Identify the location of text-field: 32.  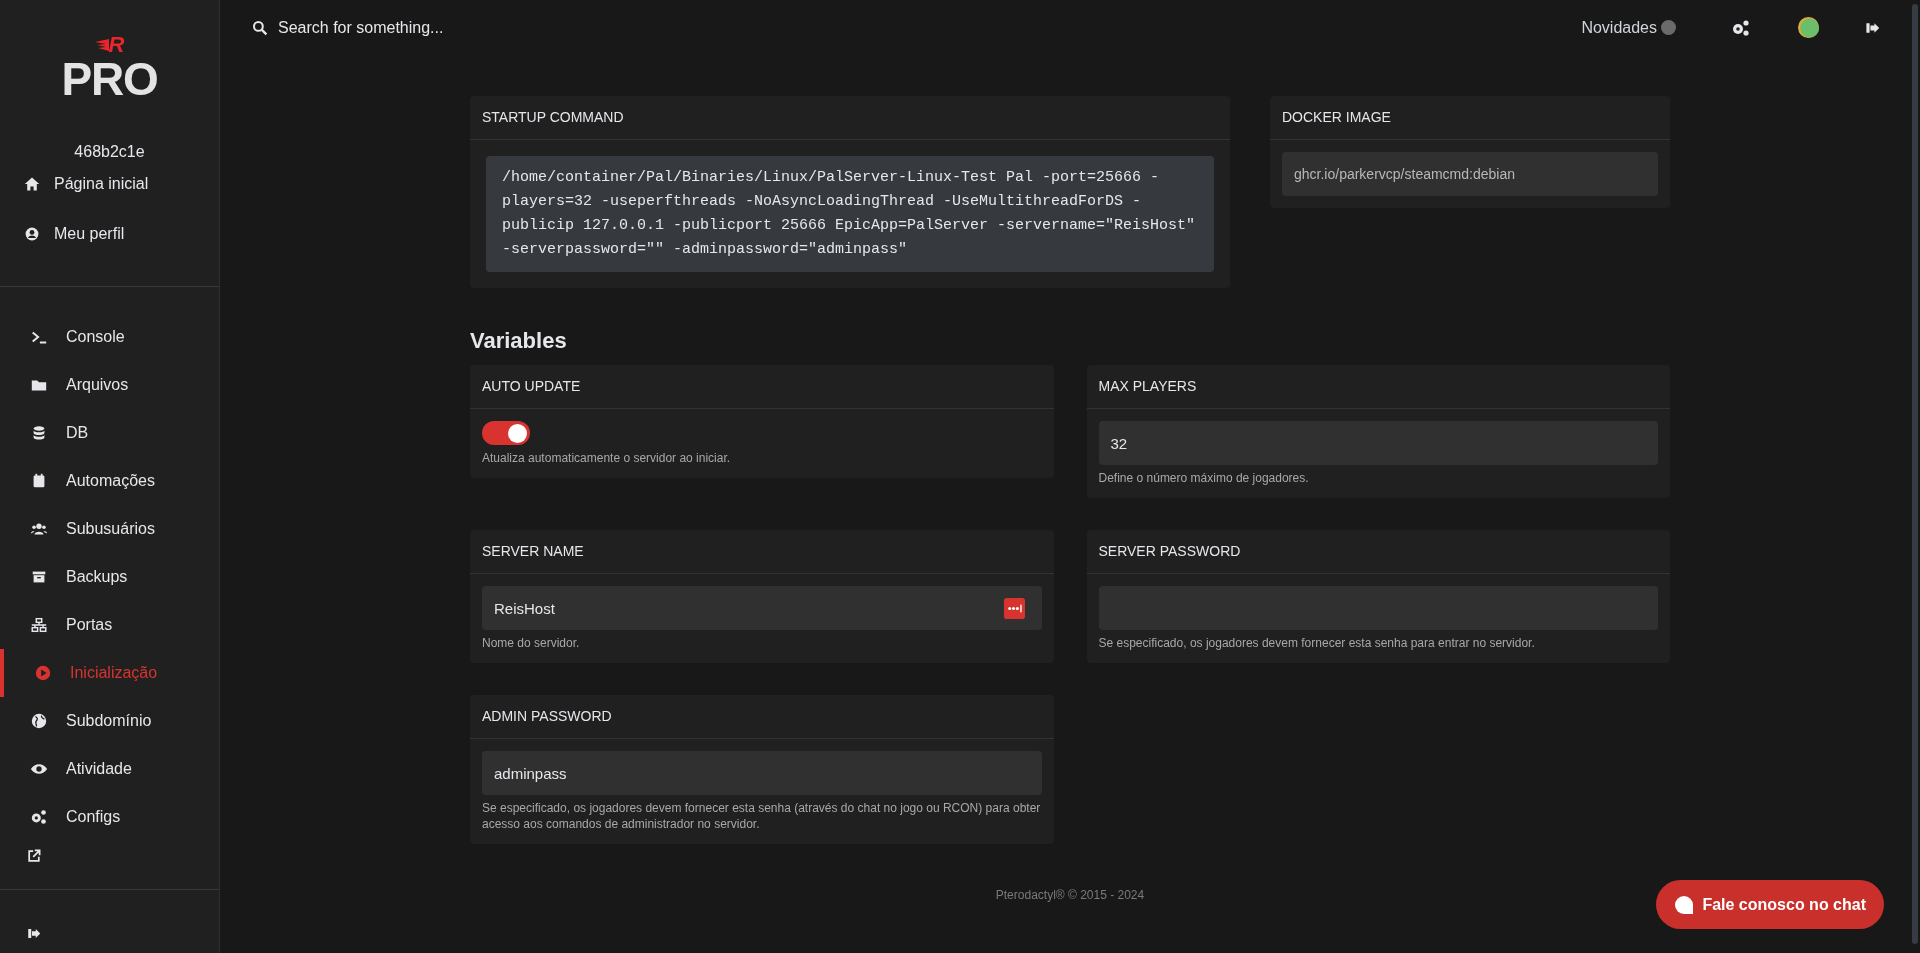
(1378, 443).